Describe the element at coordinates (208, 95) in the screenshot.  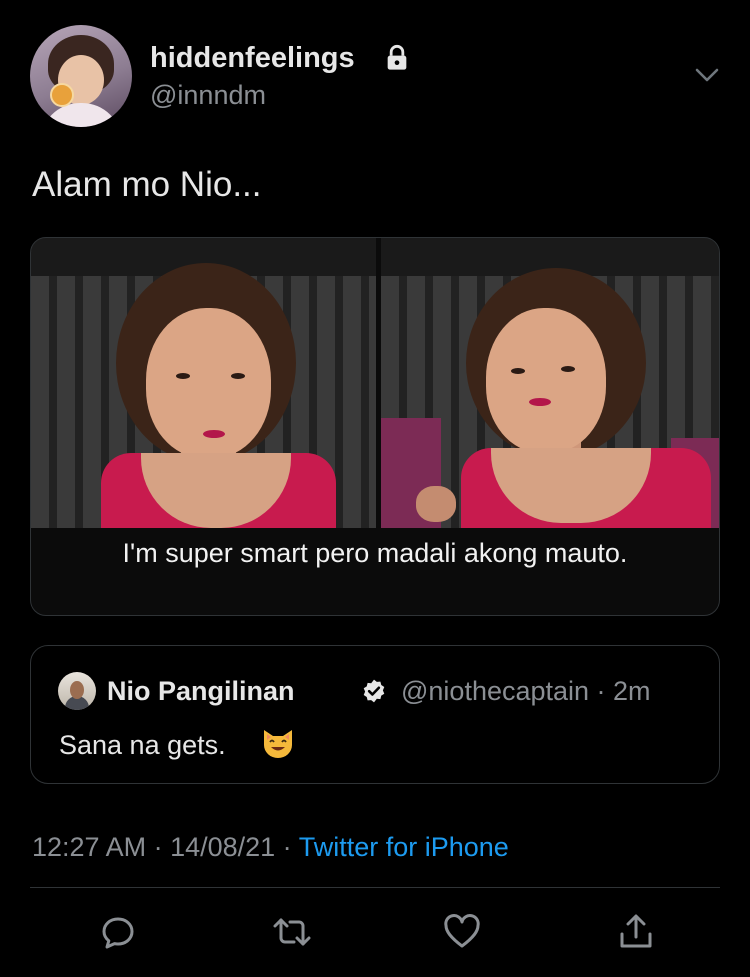
I see `author-handle: @innndm` at that location.